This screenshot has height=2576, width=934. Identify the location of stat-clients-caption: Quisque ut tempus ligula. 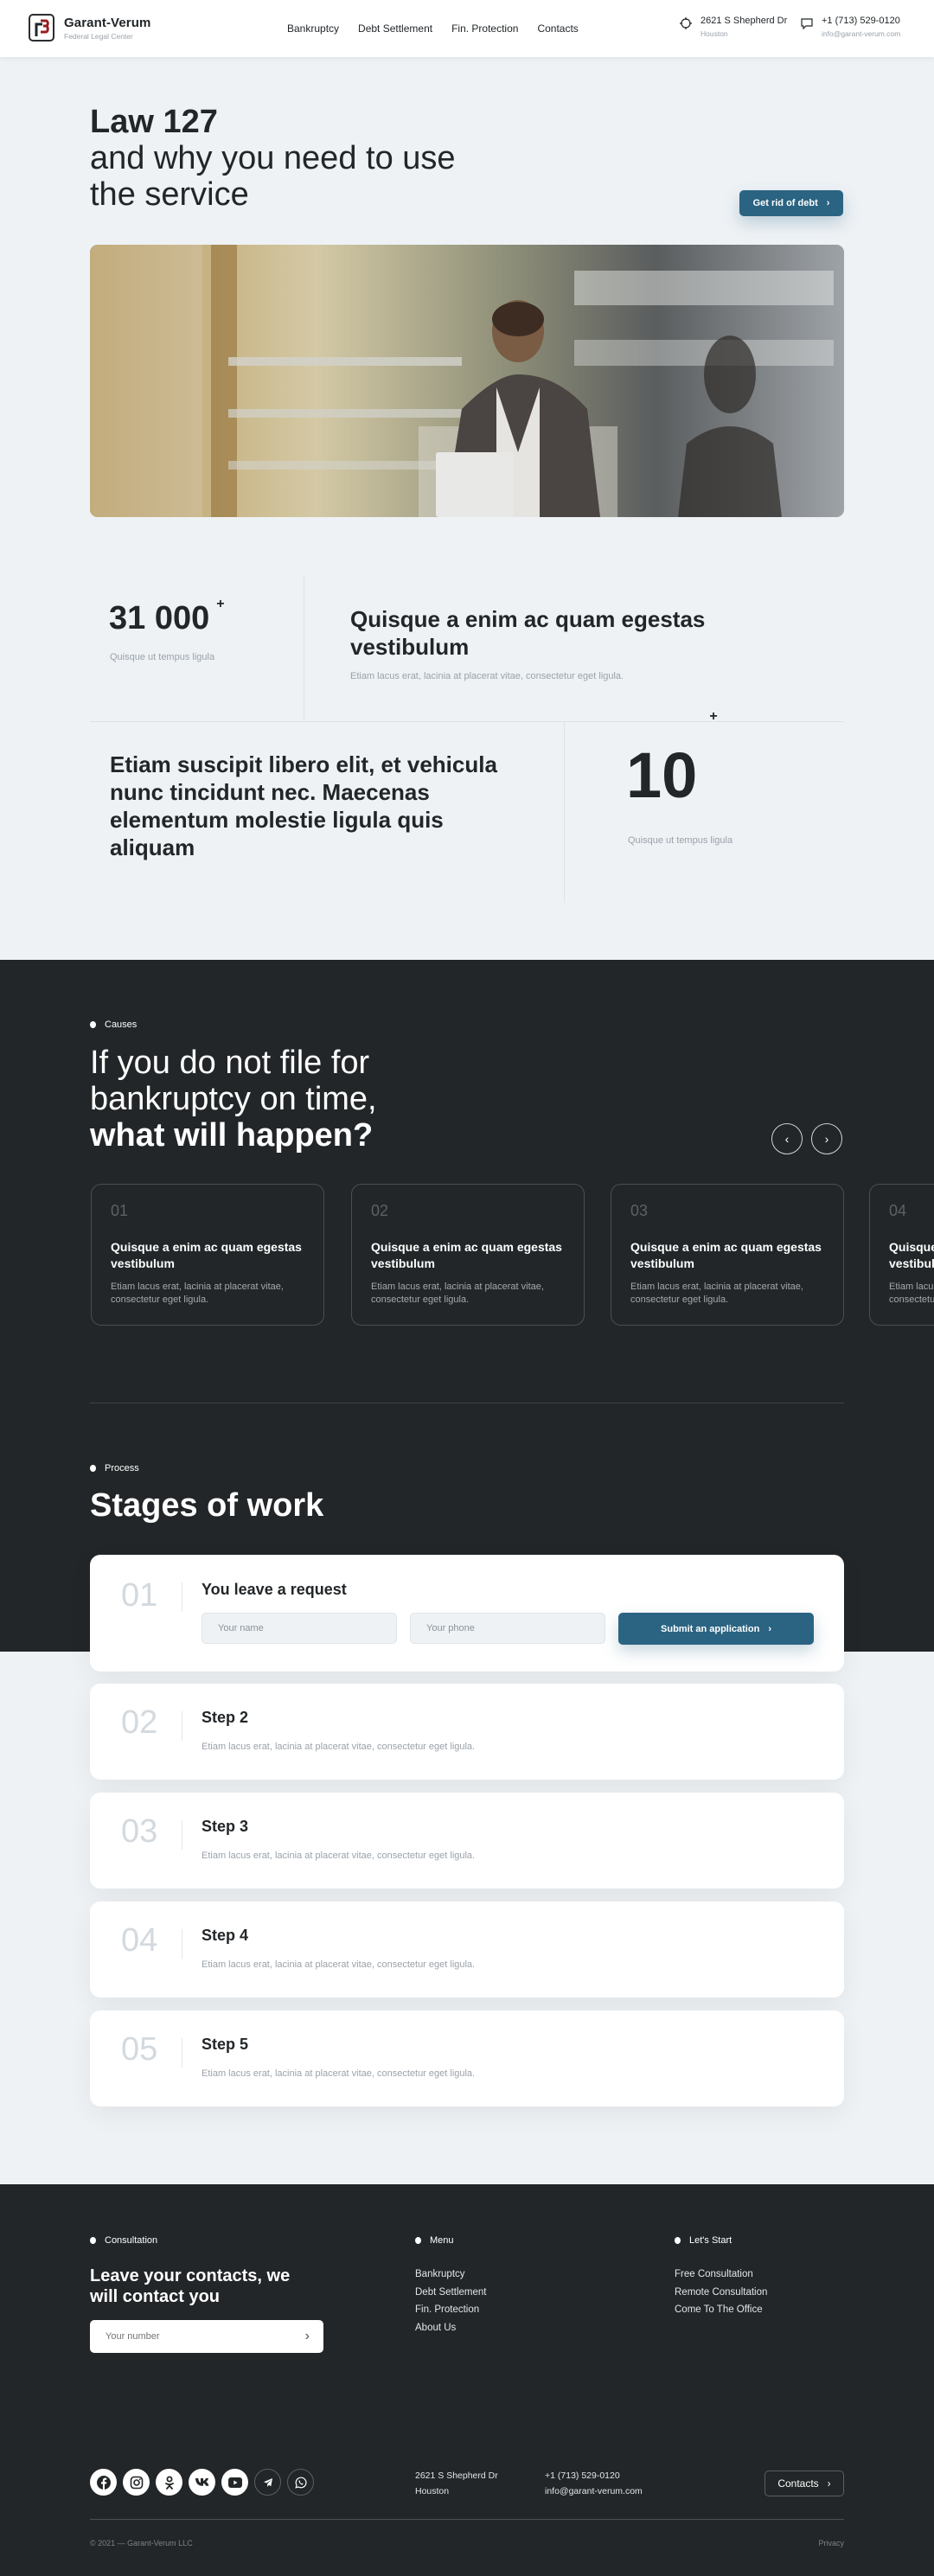
(163, 657).